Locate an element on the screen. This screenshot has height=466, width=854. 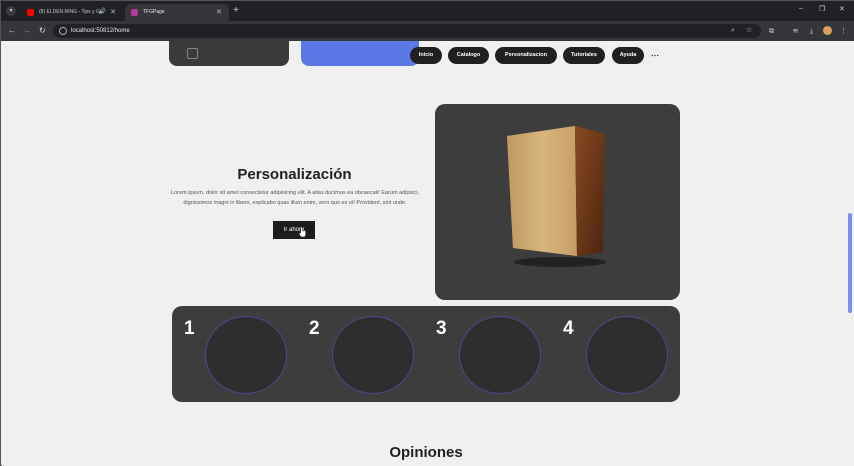
cajon-image is located at coordinates (556, 196).